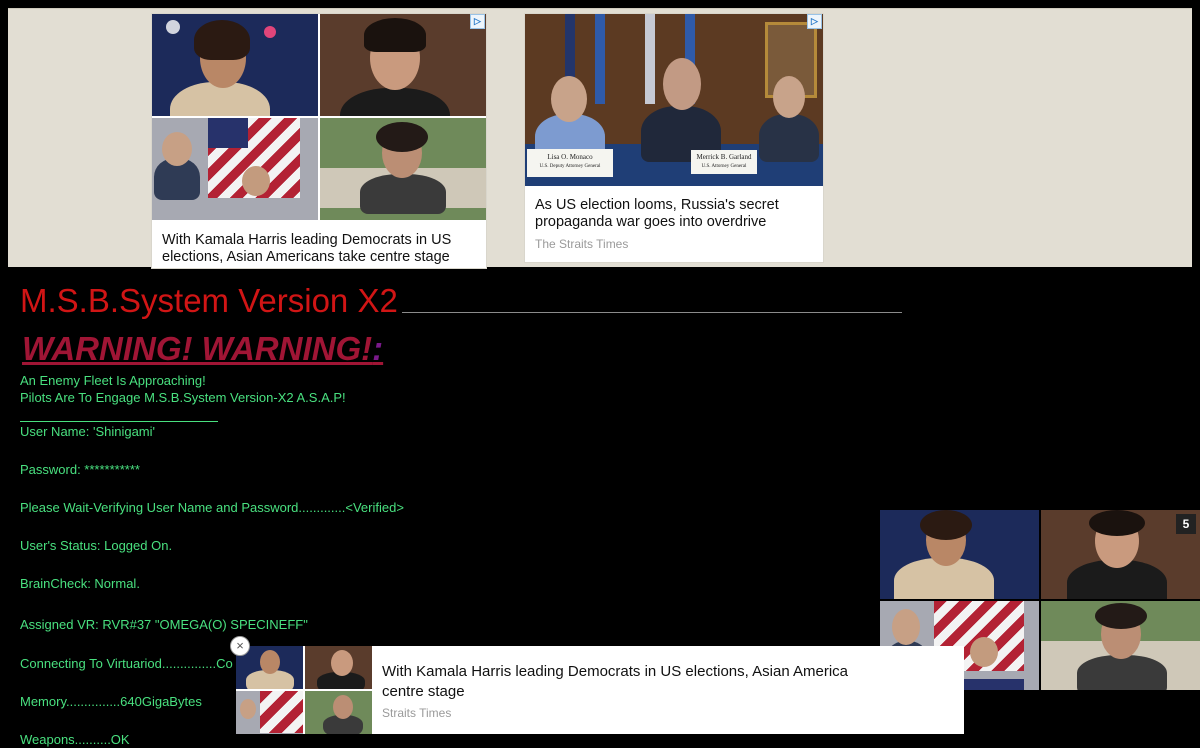 The height and width of the screenshot is (748, 1200). What do you see at coordinates (80, 469) in the screenshot?
I see `terminal-password: Password: ***********` at bounding box center [80, 469].